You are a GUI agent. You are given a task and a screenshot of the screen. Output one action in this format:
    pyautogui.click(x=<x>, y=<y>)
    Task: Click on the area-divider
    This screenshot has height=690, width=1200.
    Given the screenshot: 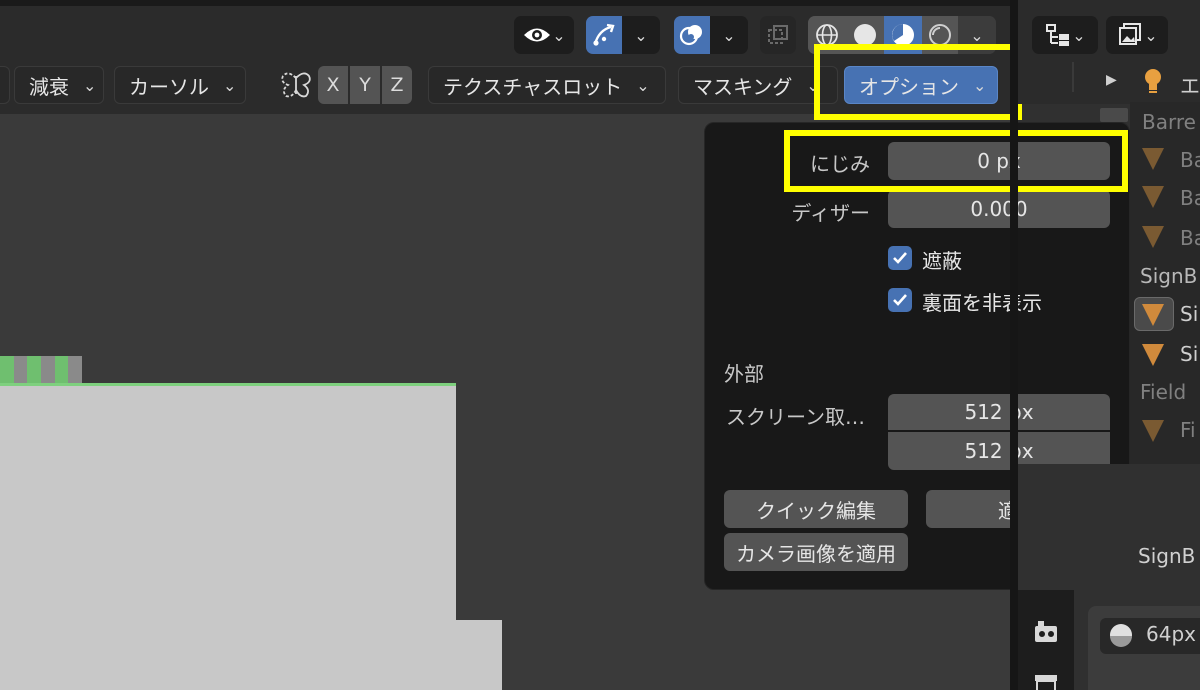 What is the action you would take?
    pyautogui.click(x=1014, y=345)
    